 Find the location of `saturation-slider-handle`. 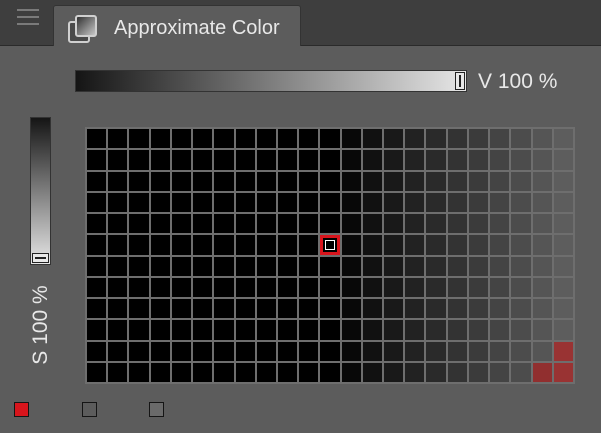

saturation-slider-handle is located at coordinates (40, 258).